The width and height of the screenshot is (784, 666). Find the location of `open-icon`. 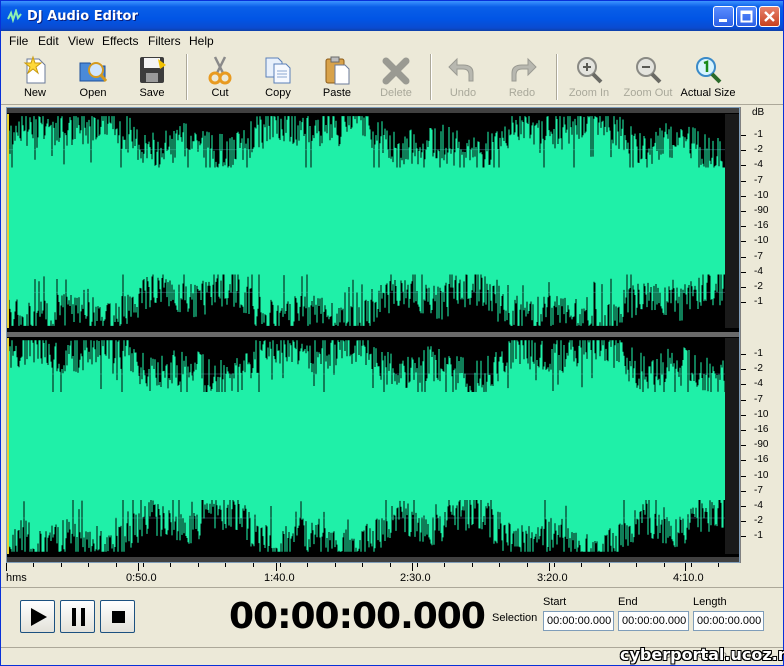

open-icon is located at coordinates (93, 72).